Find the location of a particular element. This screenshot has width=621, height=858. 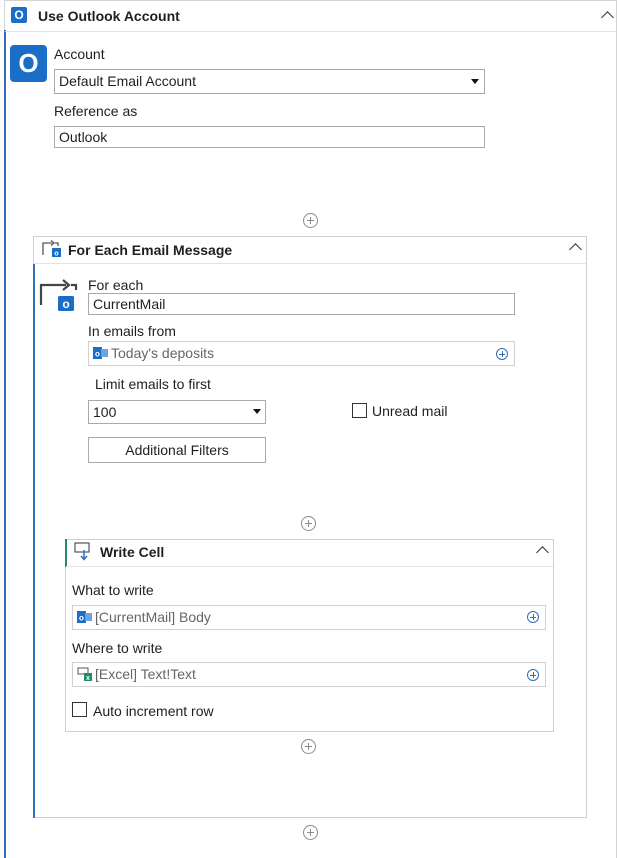

what-to-write-label: What to write is located at coordinates (113, 590).